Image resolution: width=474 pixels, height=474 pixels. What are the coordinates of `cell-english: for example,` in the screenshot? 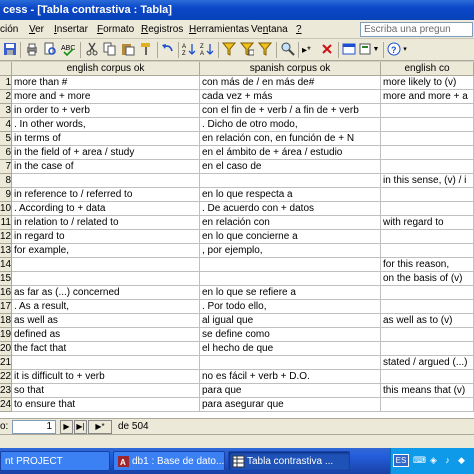 It's located at (106, 251).